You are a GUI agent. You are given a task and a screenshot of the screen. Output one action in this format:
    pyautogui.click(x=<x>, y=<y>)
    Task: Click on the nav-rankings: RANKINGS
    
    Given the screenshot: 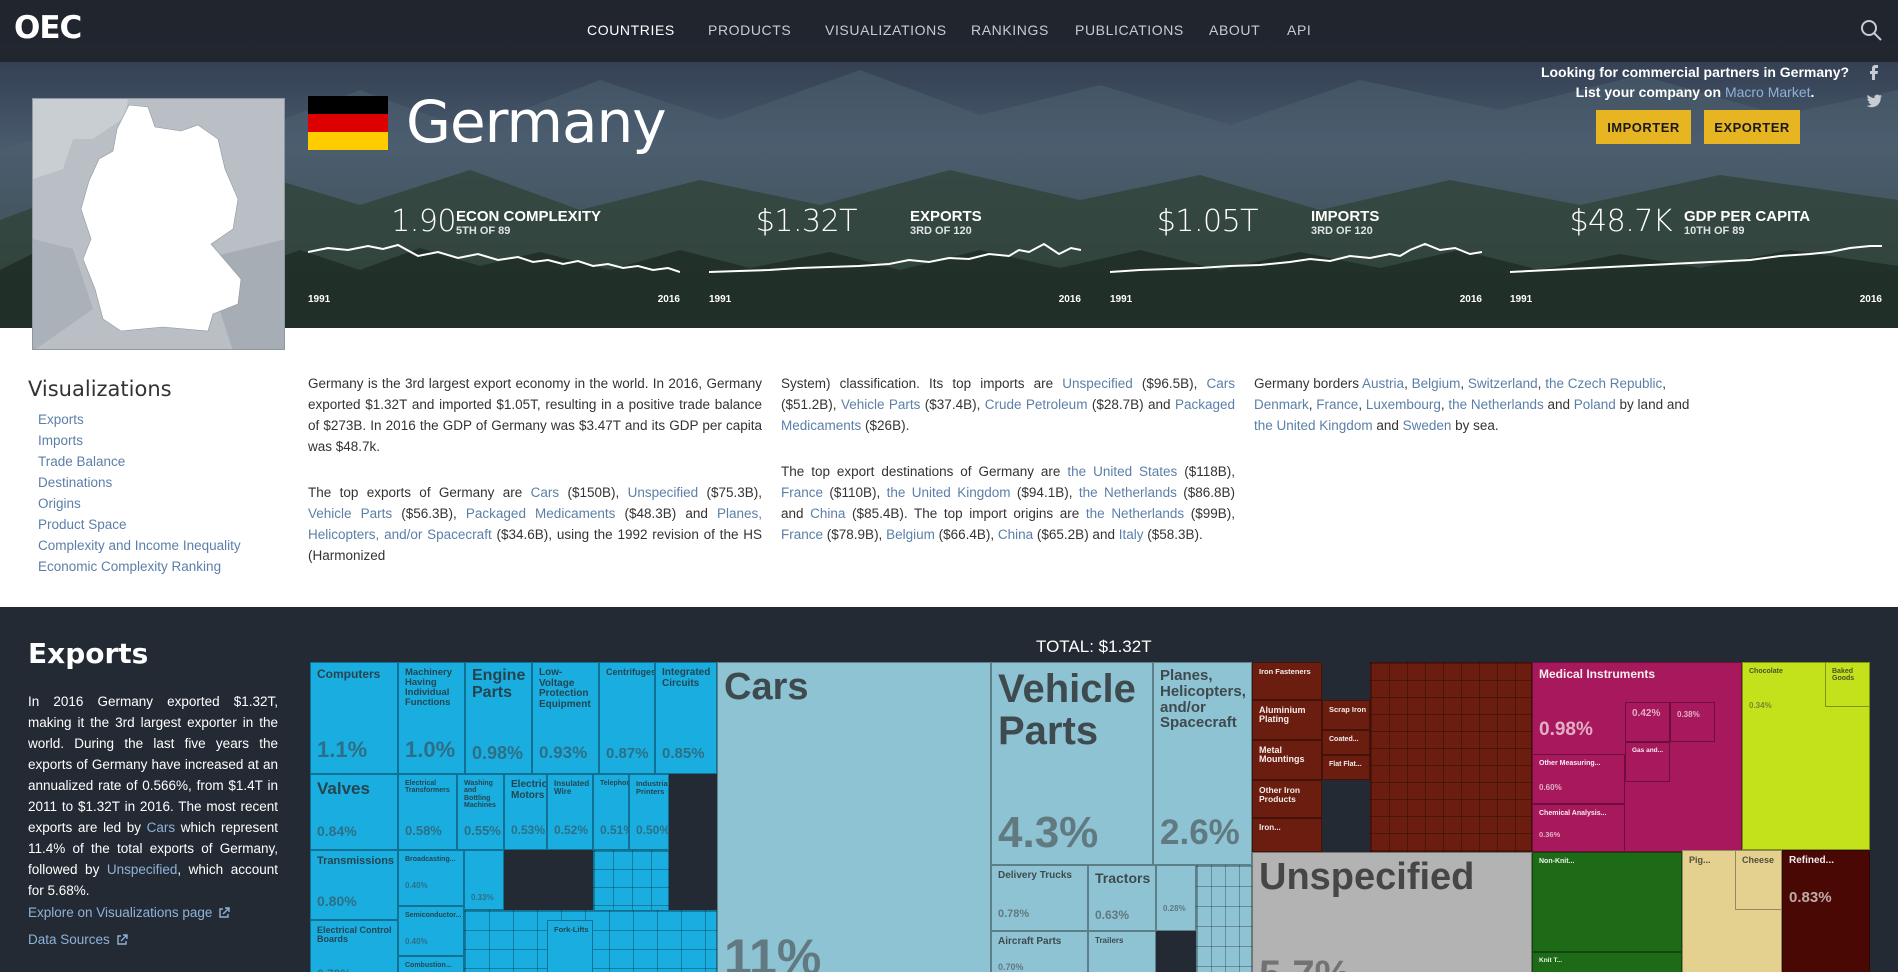 What is the action you would take?
    pyautogui.click(x=1010, y=30)
    